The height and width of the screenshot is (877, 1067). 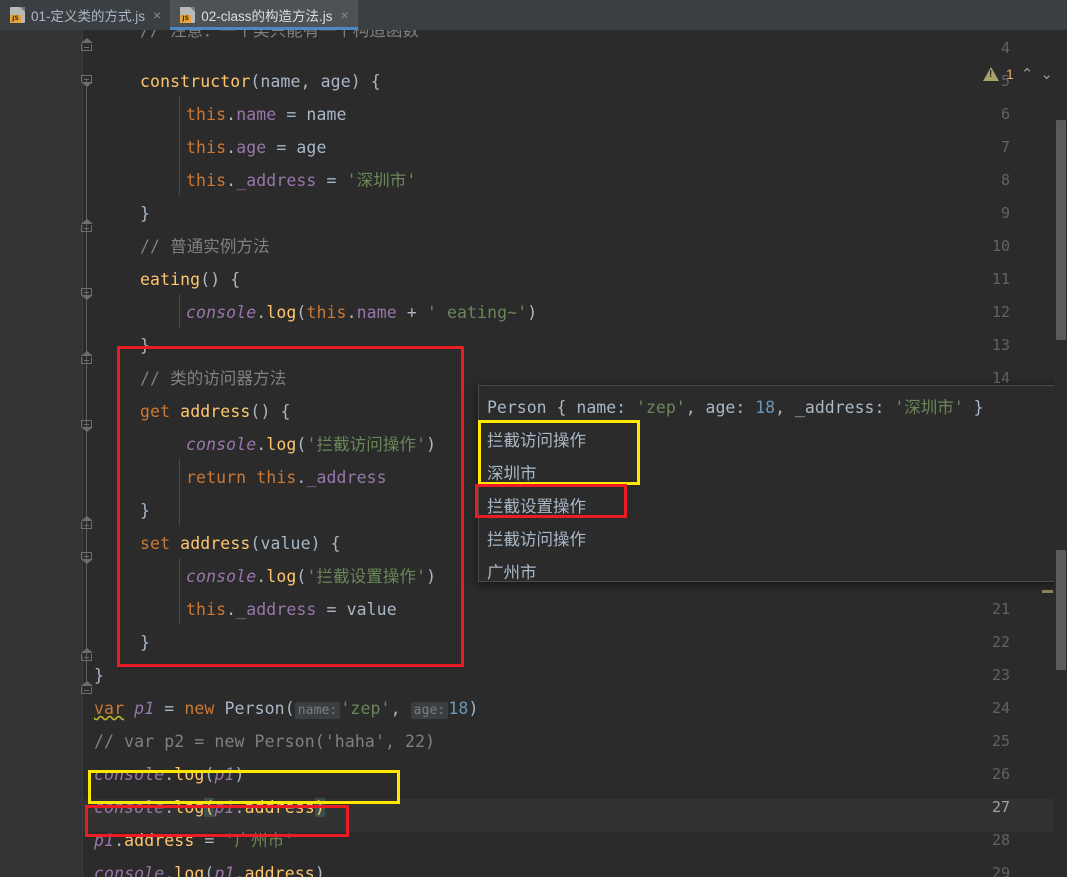 I want to click on editor-scrollbar-track, so click(x=1060, y=453).